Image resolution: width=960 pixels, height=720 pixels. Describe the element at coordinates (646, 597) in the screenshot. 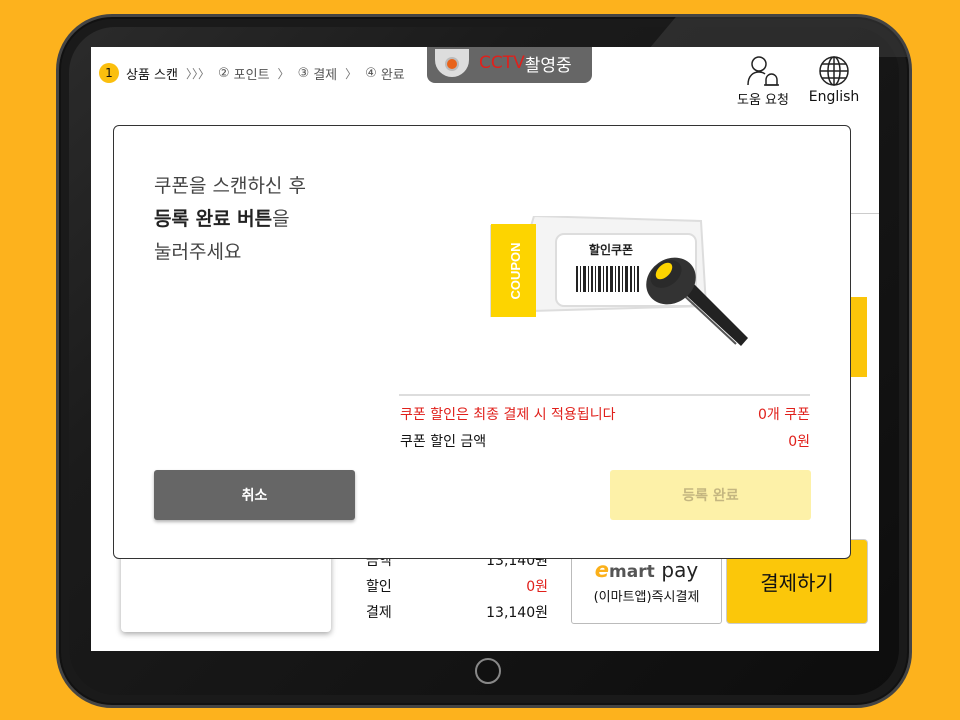

I see `emart-pay-subtitle: (이마트앱)즉시결제` at that location.